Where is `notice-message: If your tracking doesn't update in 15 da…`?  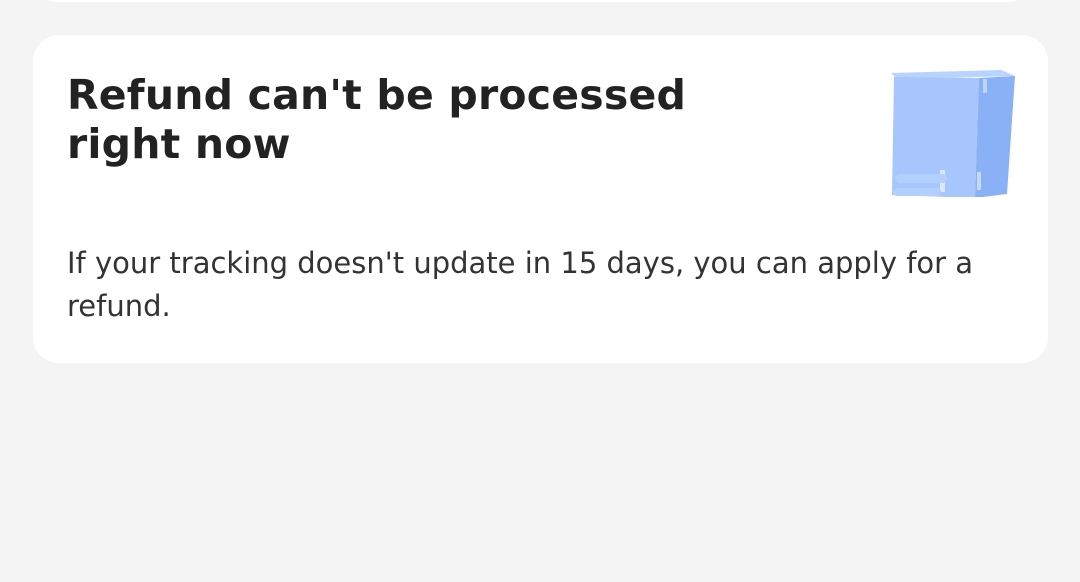
notice-message: If your tracking doesn't update in 15 da… is located at coordinates (520, 284).